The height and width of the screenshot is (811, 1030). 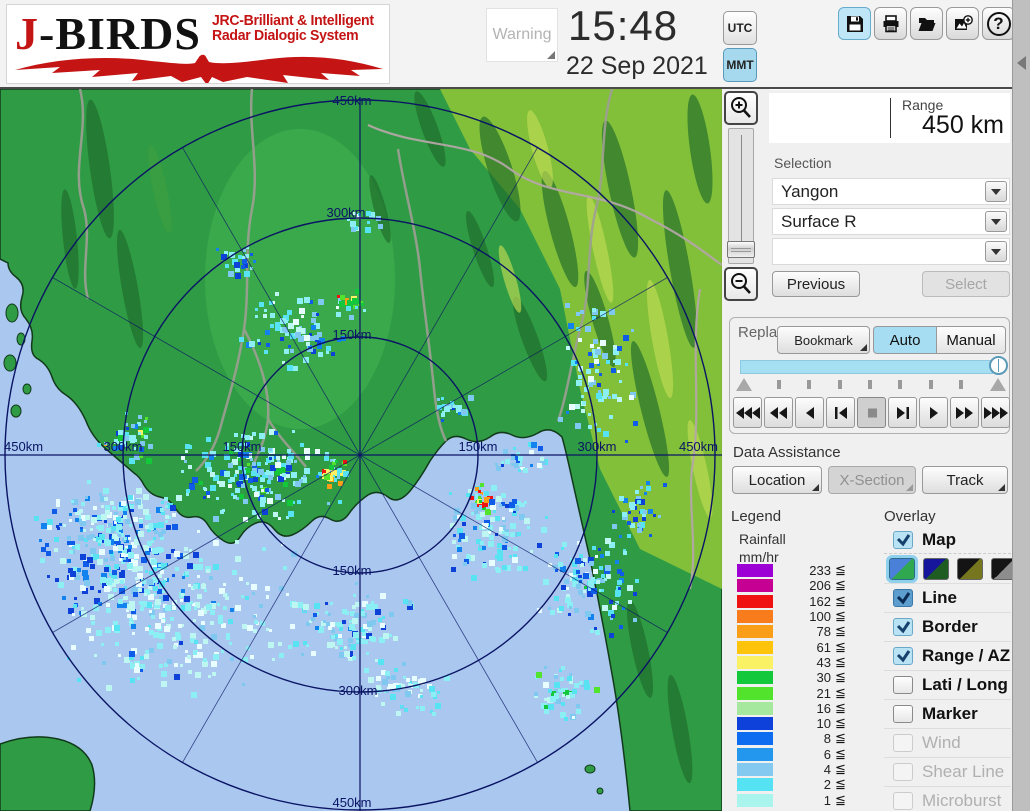 What do you see at coordinates (998, 23) in the screenshot?
I see `help-button: ?` at bounding box center [998, 23].